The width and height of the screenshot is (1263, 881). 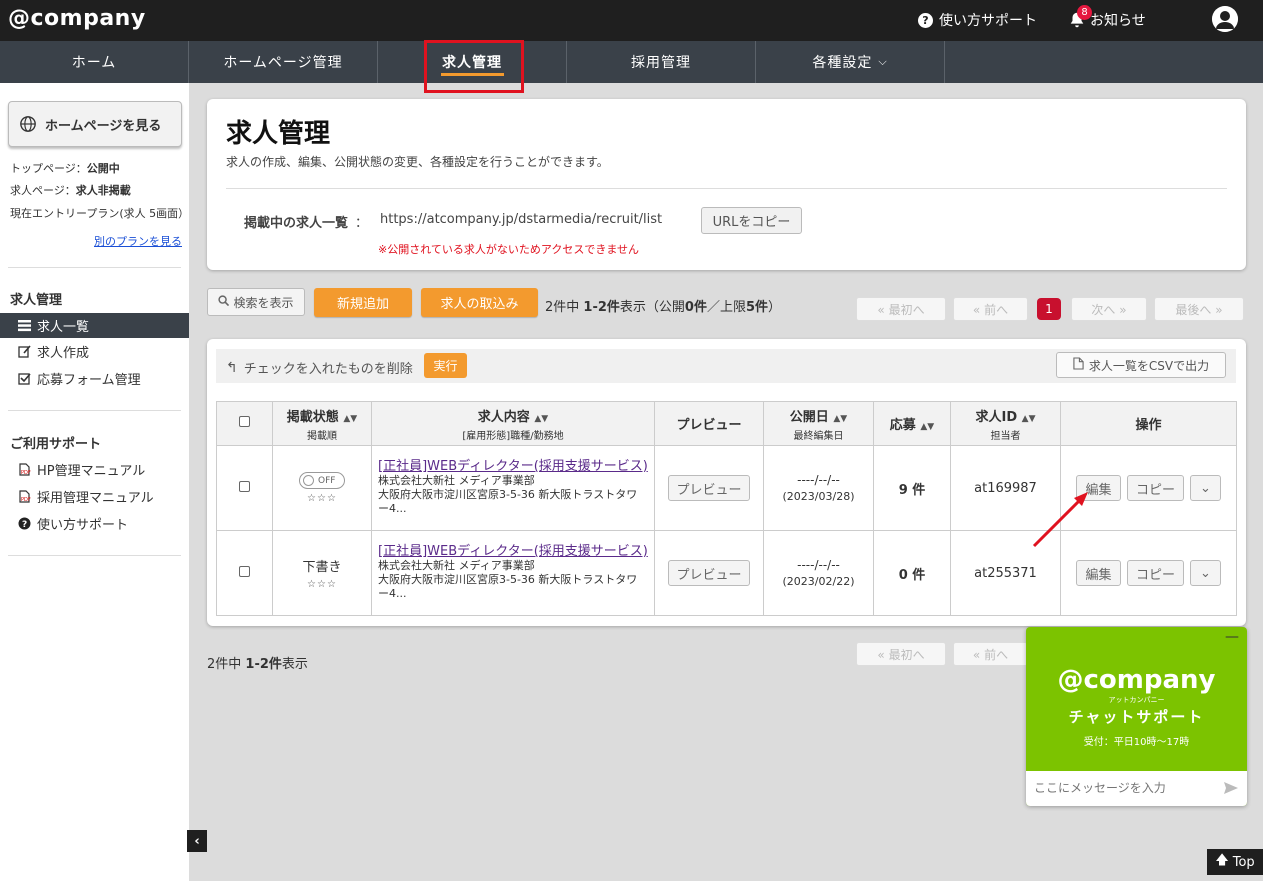 I want to click on sidebar-section-job-management: 求人管理, so click(x=36, y=300).